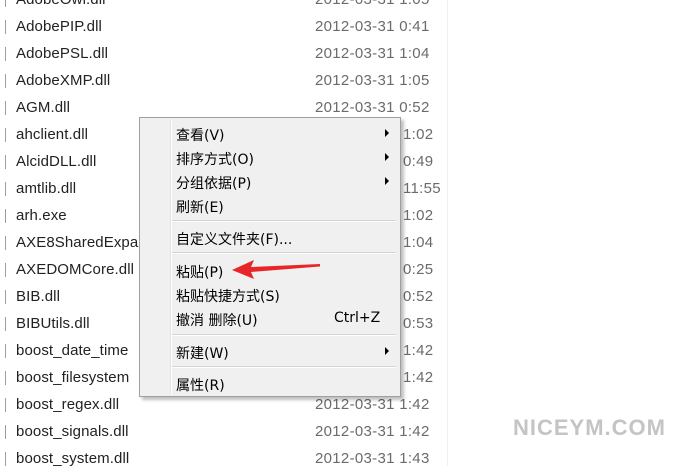 The height and width of the screenshot is (473, 690). I want to click on file-date: 2012-03-31 0:52, so click(372, 107).